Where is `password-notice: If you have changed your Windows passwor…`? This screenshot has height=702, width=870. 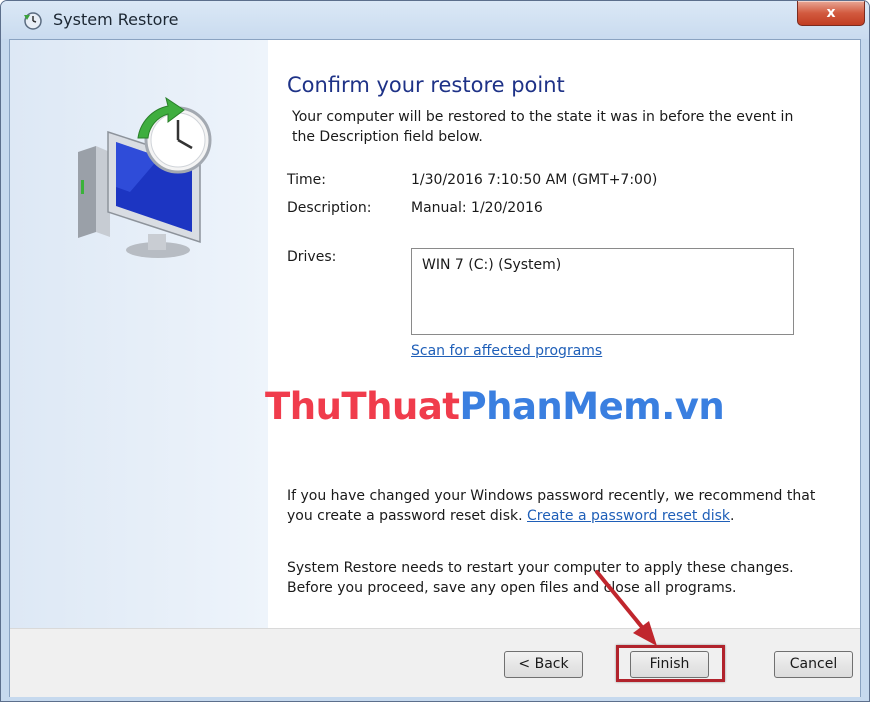 password-notice: If you have changed your Windows passwor… is located at coordinates (557, 506).